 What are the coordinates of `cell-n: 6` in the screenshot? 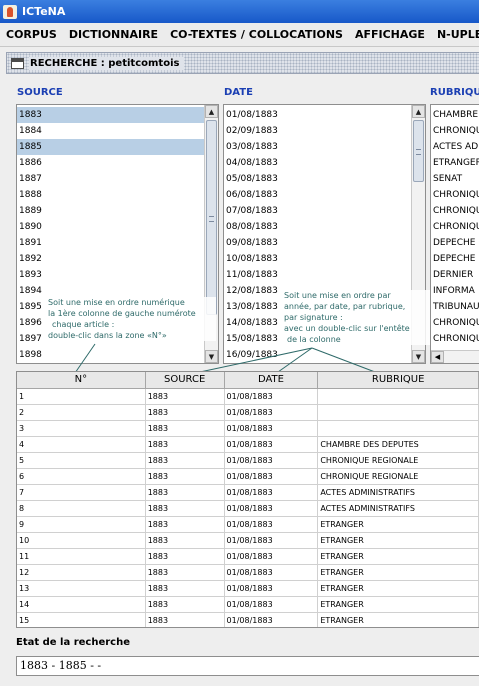 It's located at (81, 476).